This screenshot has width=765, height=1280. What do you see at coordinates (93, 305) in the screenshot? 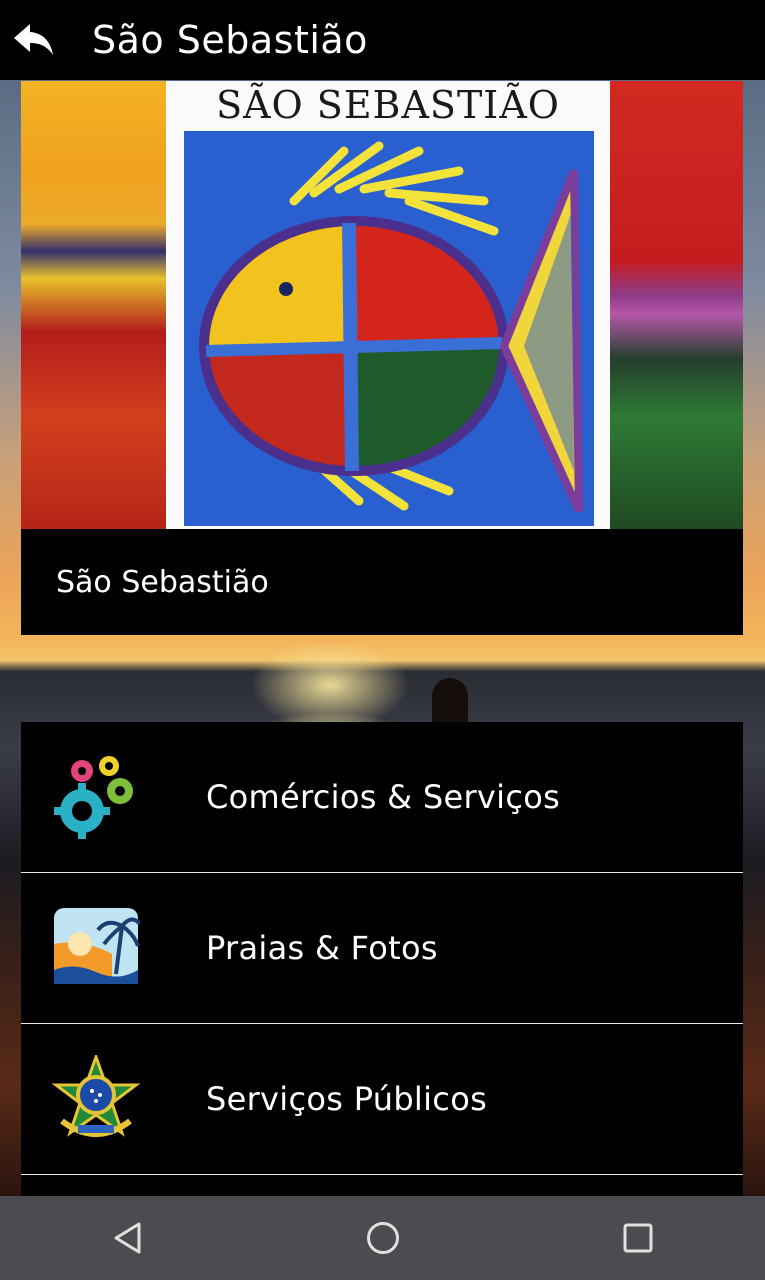
I see `left-painting-panel` at bounding box center [93, 305].